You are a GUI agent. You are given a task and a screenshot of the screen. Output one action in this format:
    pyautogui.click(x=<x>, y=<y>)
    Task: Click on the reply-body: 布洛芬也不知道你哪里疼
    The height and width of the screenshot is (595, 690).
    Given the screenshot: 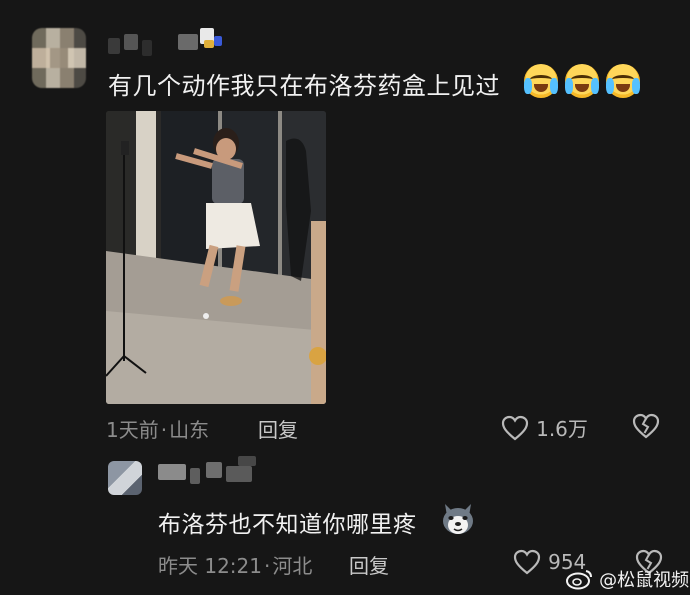 What is the action you would take?
    pyautogui.click(x=287, y=525)
    